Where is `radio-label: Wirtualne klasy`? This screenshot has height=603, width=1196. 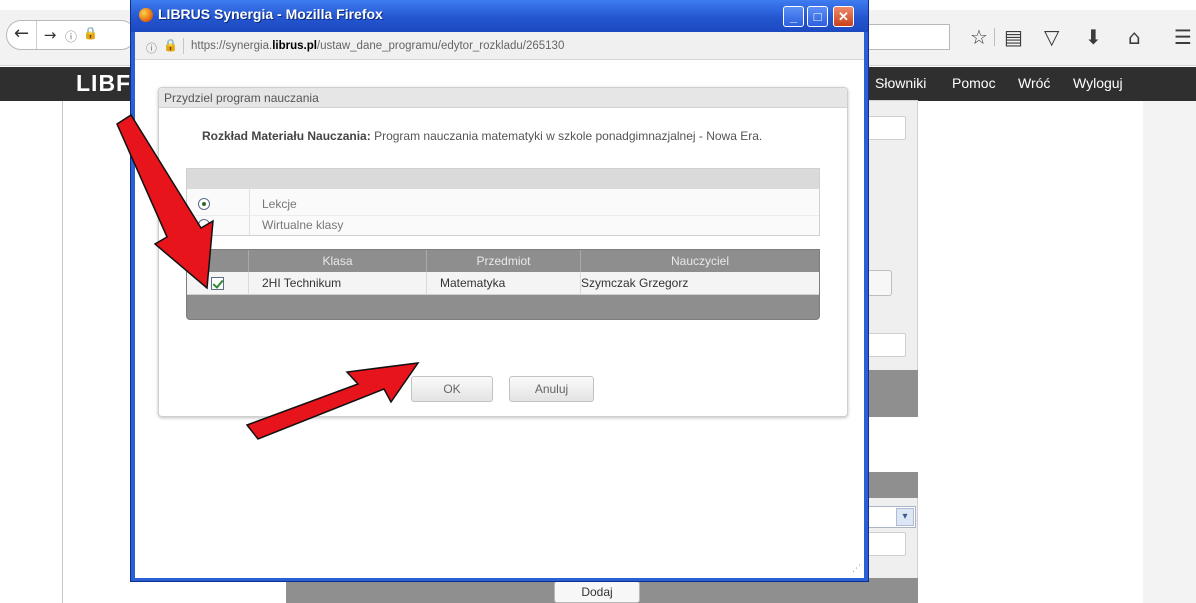
radio-label: Wirtualne klasy is located at coordinates (303, 225).